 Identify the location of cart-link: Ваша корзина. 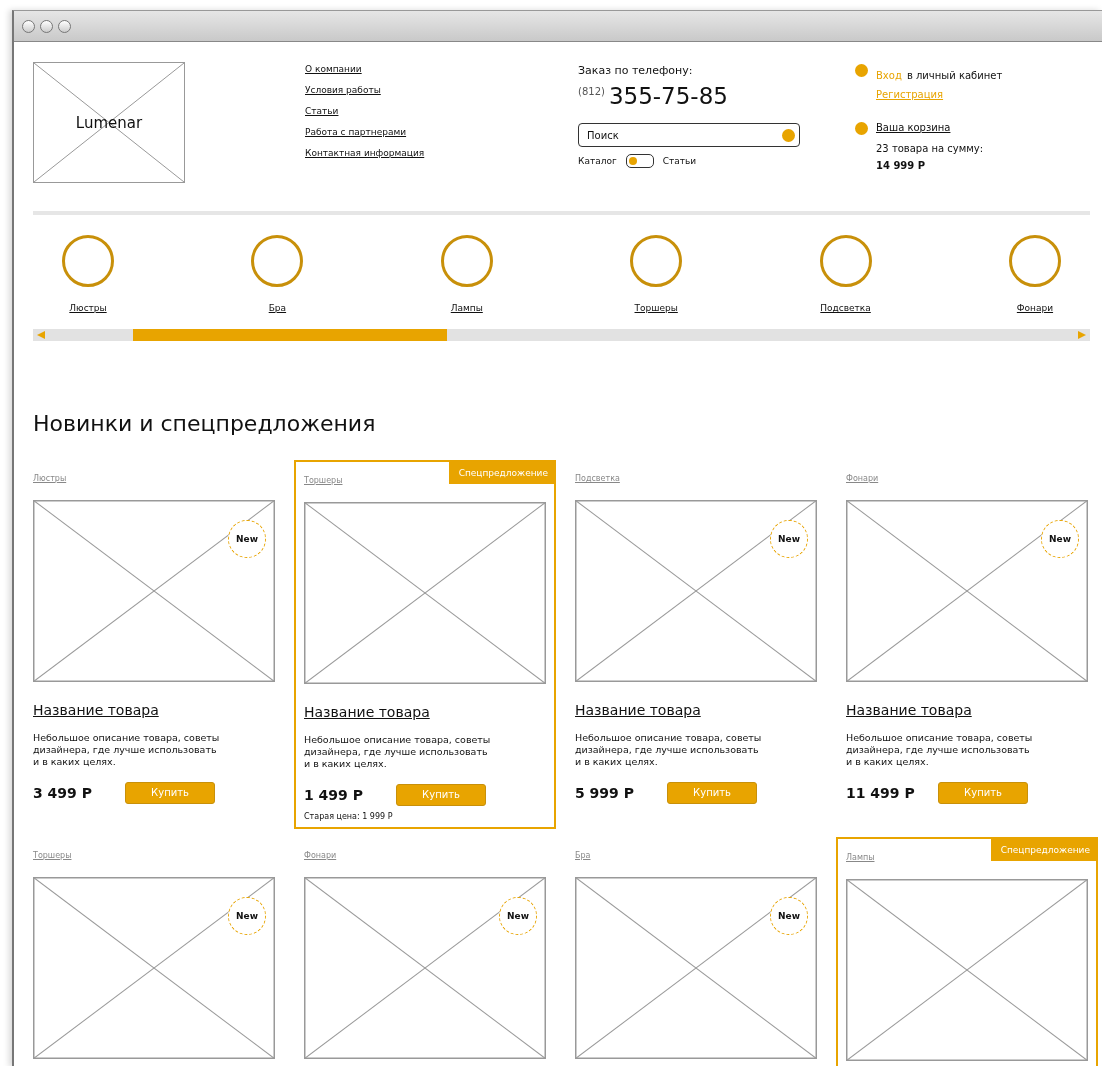
(930, 127).